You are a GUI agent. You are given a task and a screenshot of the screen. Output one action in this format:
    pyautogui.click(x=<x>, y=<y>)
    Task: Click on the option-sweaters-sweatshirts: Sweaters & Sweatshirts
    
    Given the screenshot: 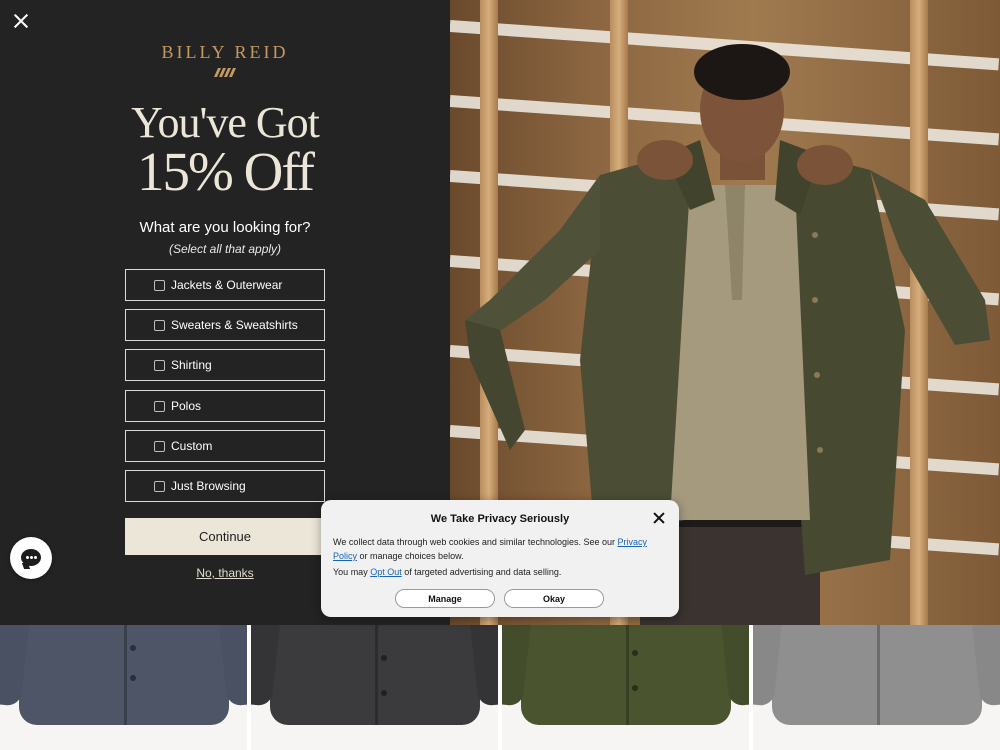 What is the action you would take?
    pyautogui.click(x=225, y=325)
    